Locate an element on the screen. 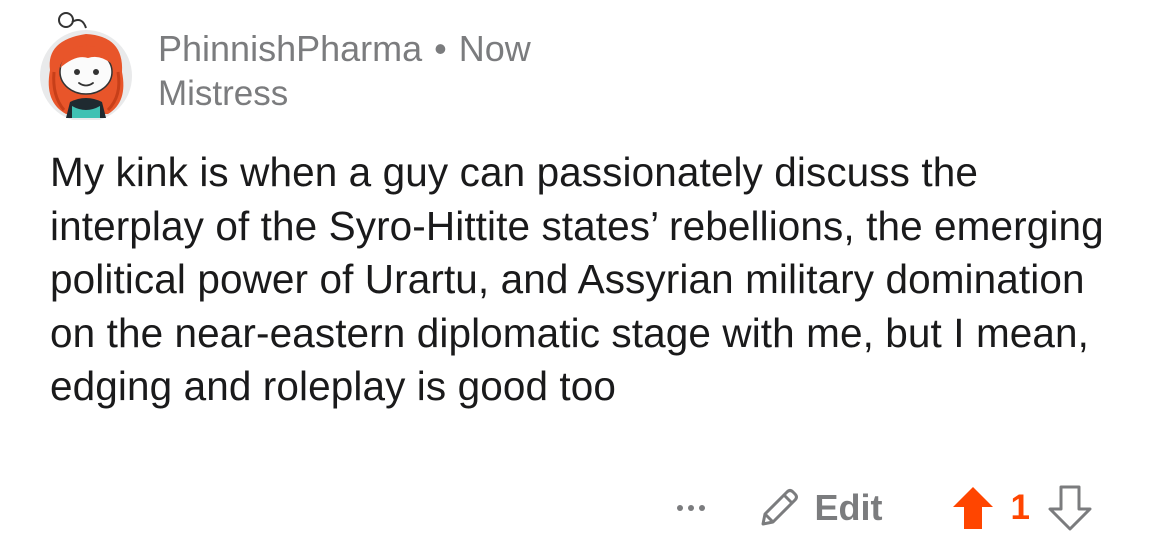  vote-controls: 1 is located at coordinates (1021, 508).